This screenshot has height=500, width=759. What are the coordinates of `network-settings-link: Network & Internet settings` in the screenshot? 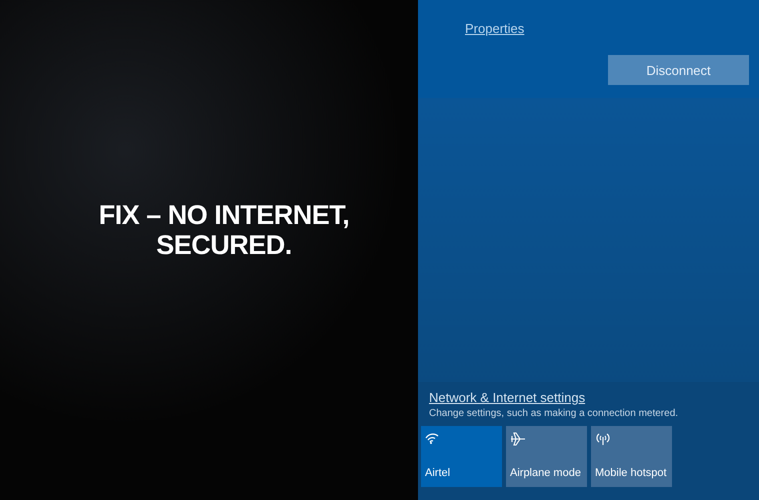 It's located at (594, 397).